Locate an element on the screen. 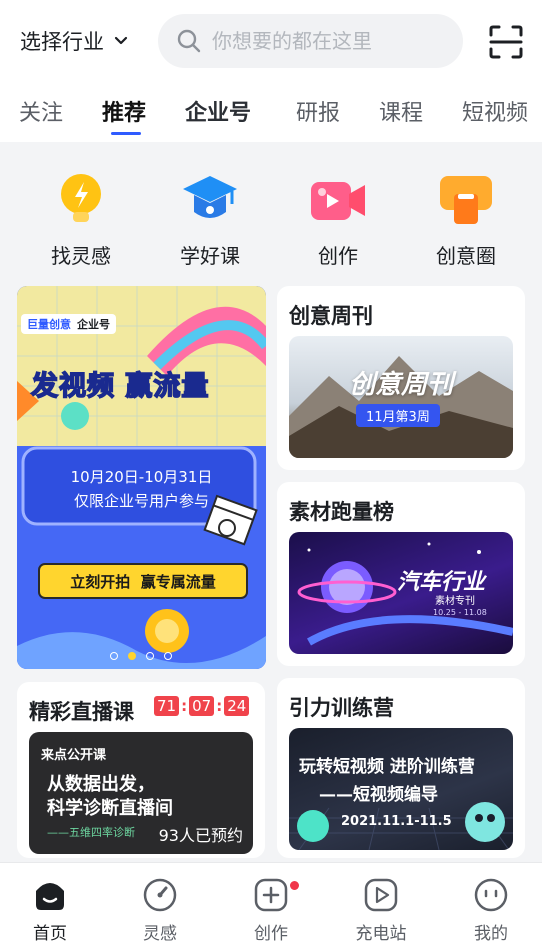 Image resolution: width=542 pixels, height=949 pixels. nav-home: 首页 is located at coordinates (50, 910).